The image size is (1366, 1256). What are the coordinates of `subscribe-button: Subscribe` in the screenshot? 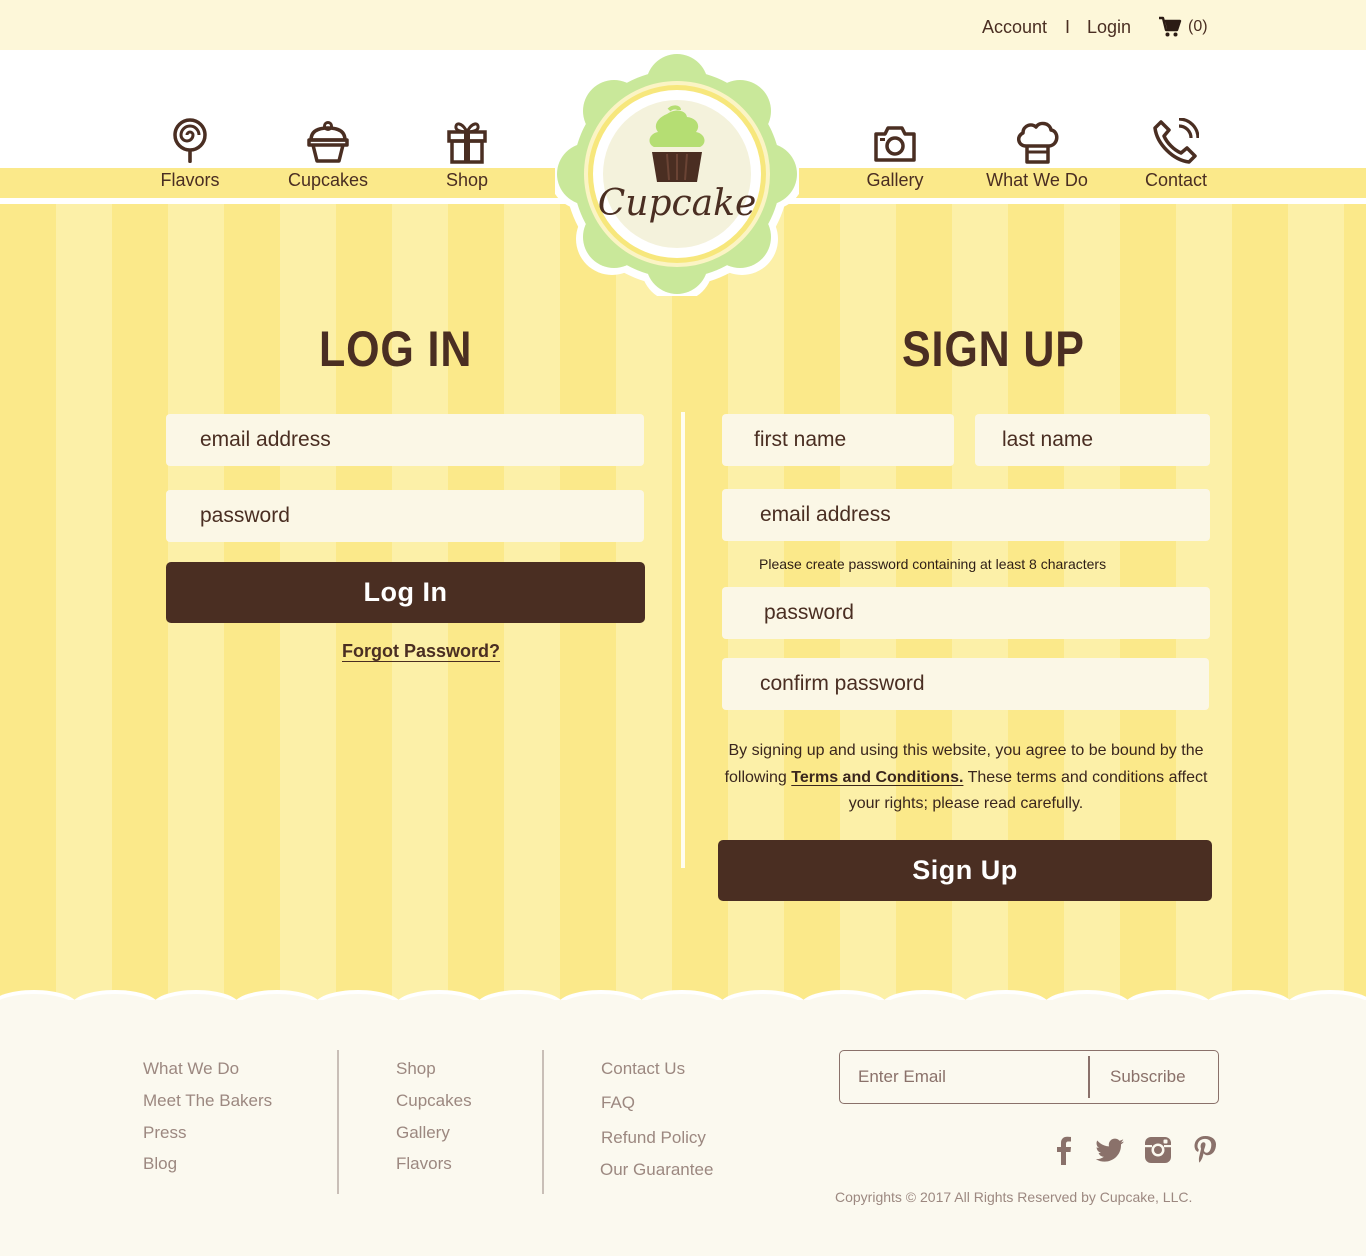 It's located at (1148, 1077).